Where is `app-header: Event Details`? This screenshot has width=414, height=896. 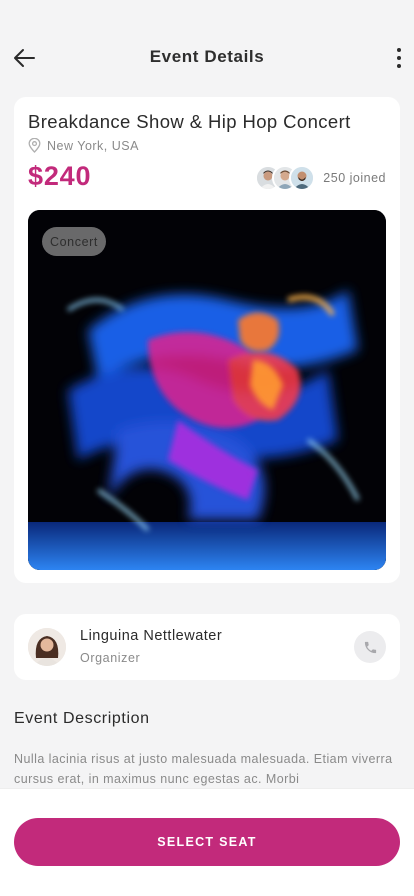
app-header: Event Details is located at coordinates (207, 55).